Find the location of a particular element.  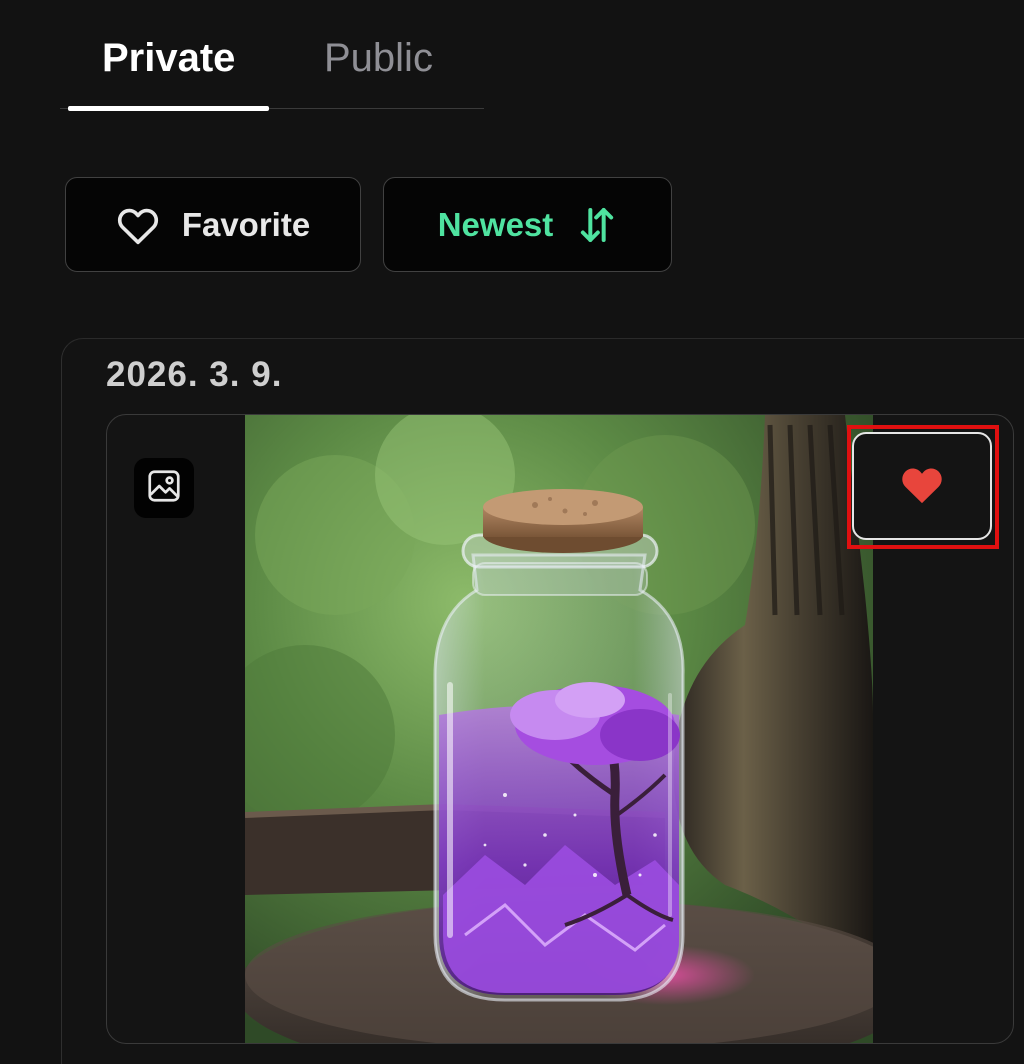

active-tab-indicator is located at coordinates (168, 108).